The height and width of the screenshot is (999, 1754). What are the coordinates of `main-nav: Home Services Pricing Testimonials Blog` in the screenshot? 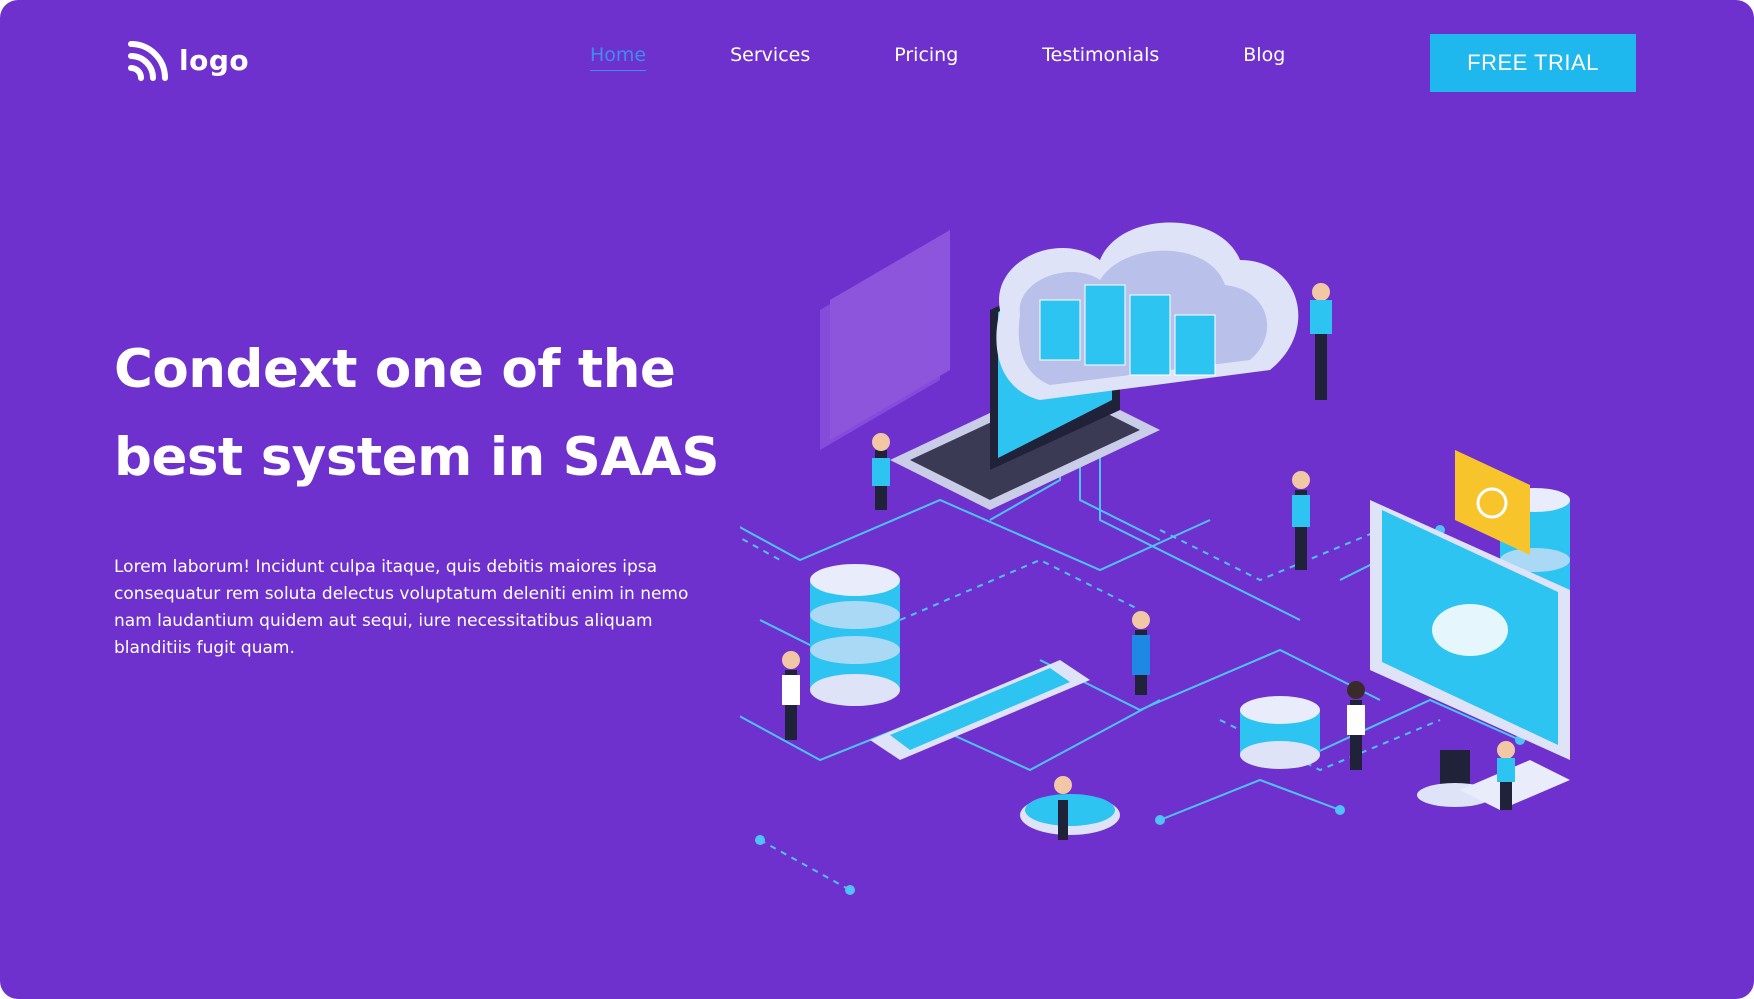 It's located at (979, 57).